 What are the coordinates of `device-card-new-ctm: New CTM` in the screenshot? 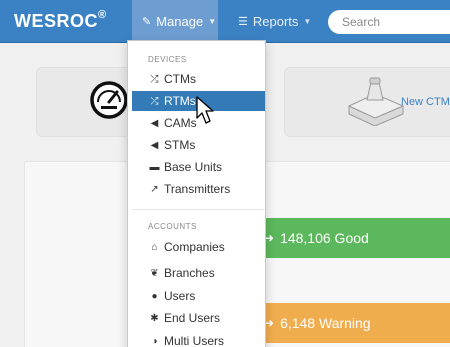 It's located at (367, 102).